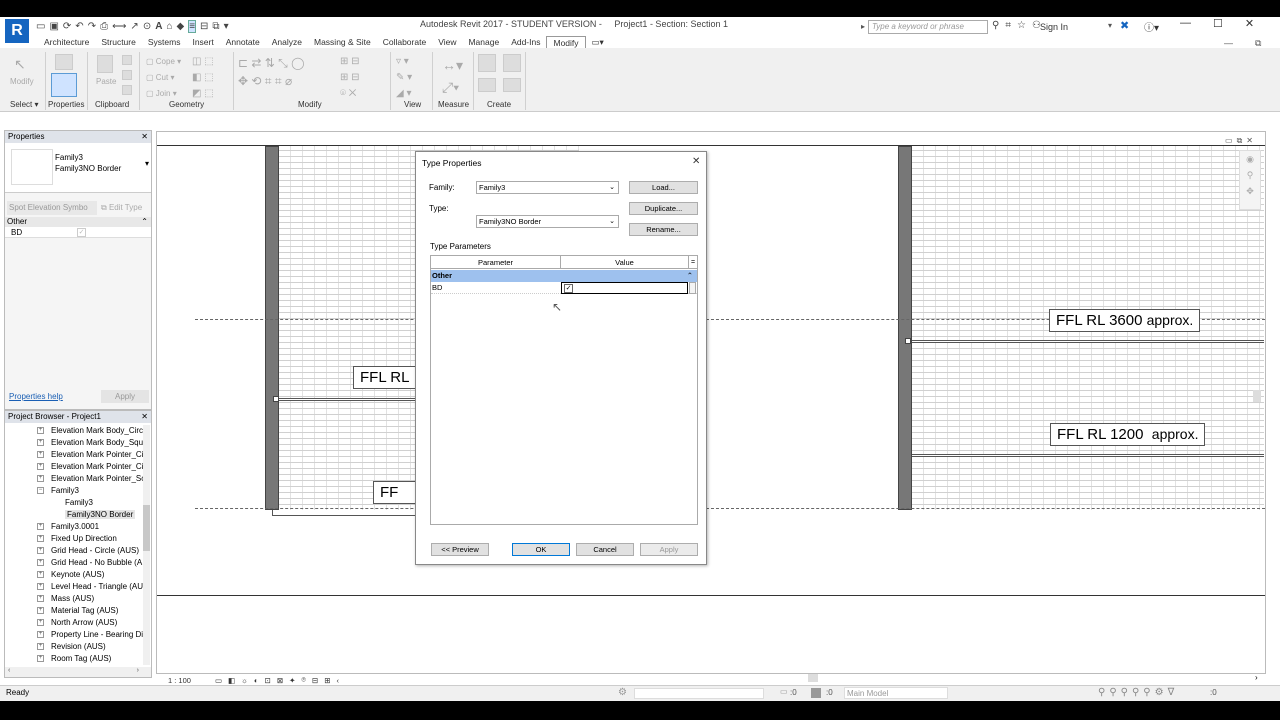  I want to click on ribbon-minimize-icon: ▭▾, so click(598, 42).